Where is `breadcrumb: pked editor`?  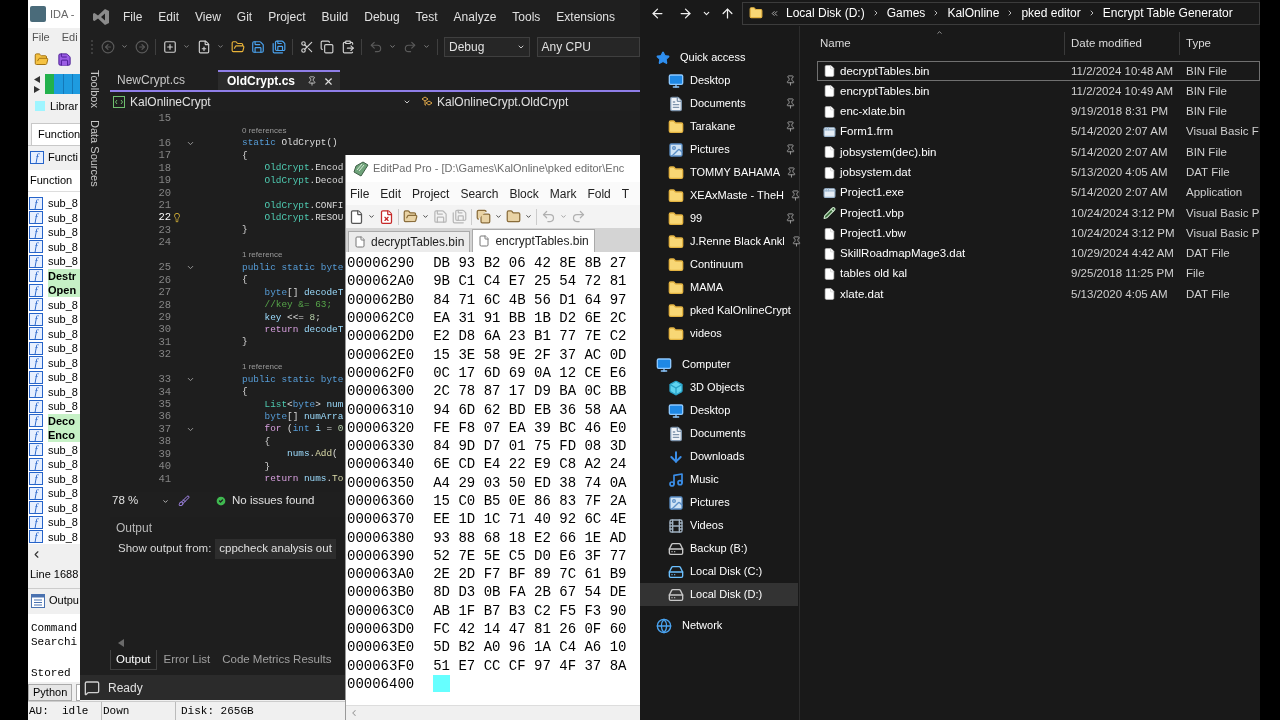
breadcrumb: pked editor is located at coordinates (1051, 13).